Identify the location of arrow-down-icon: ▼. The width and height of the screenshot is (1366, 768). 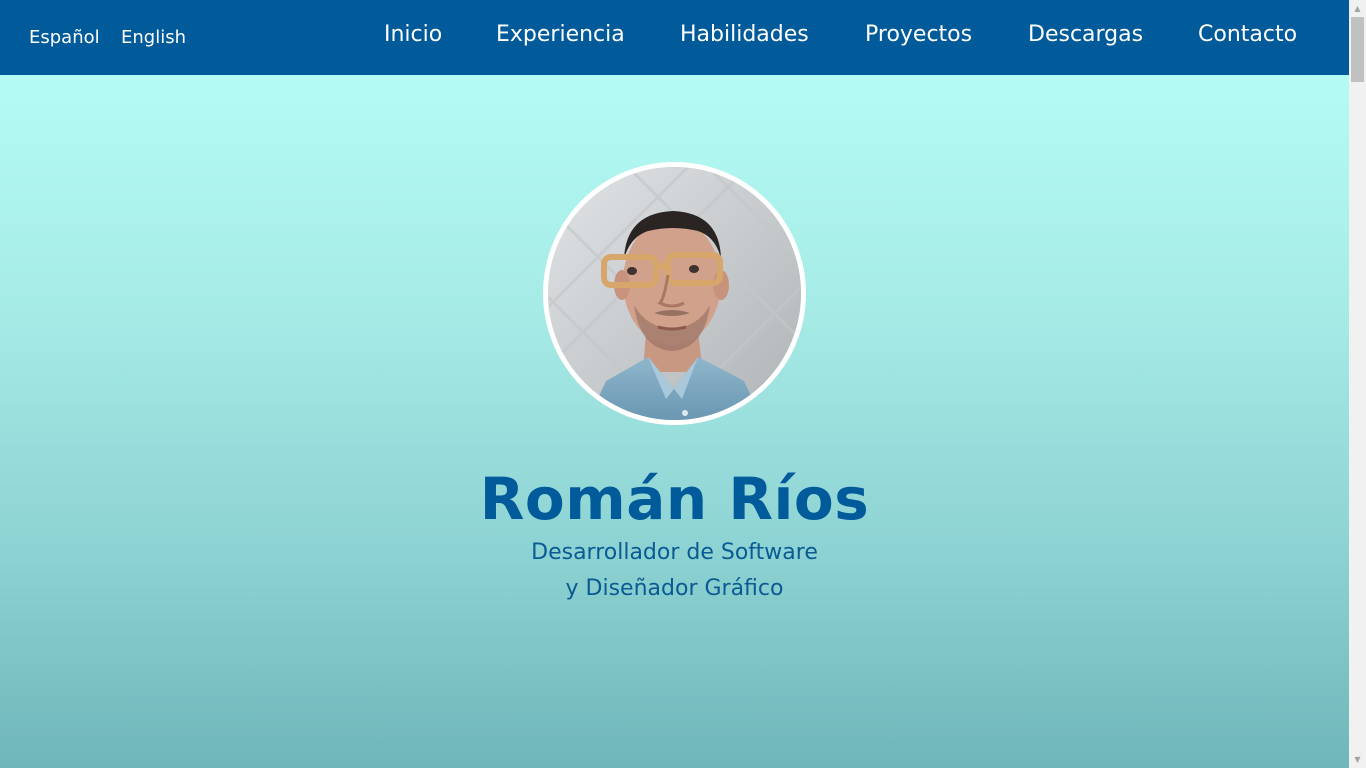
(1357, 759).